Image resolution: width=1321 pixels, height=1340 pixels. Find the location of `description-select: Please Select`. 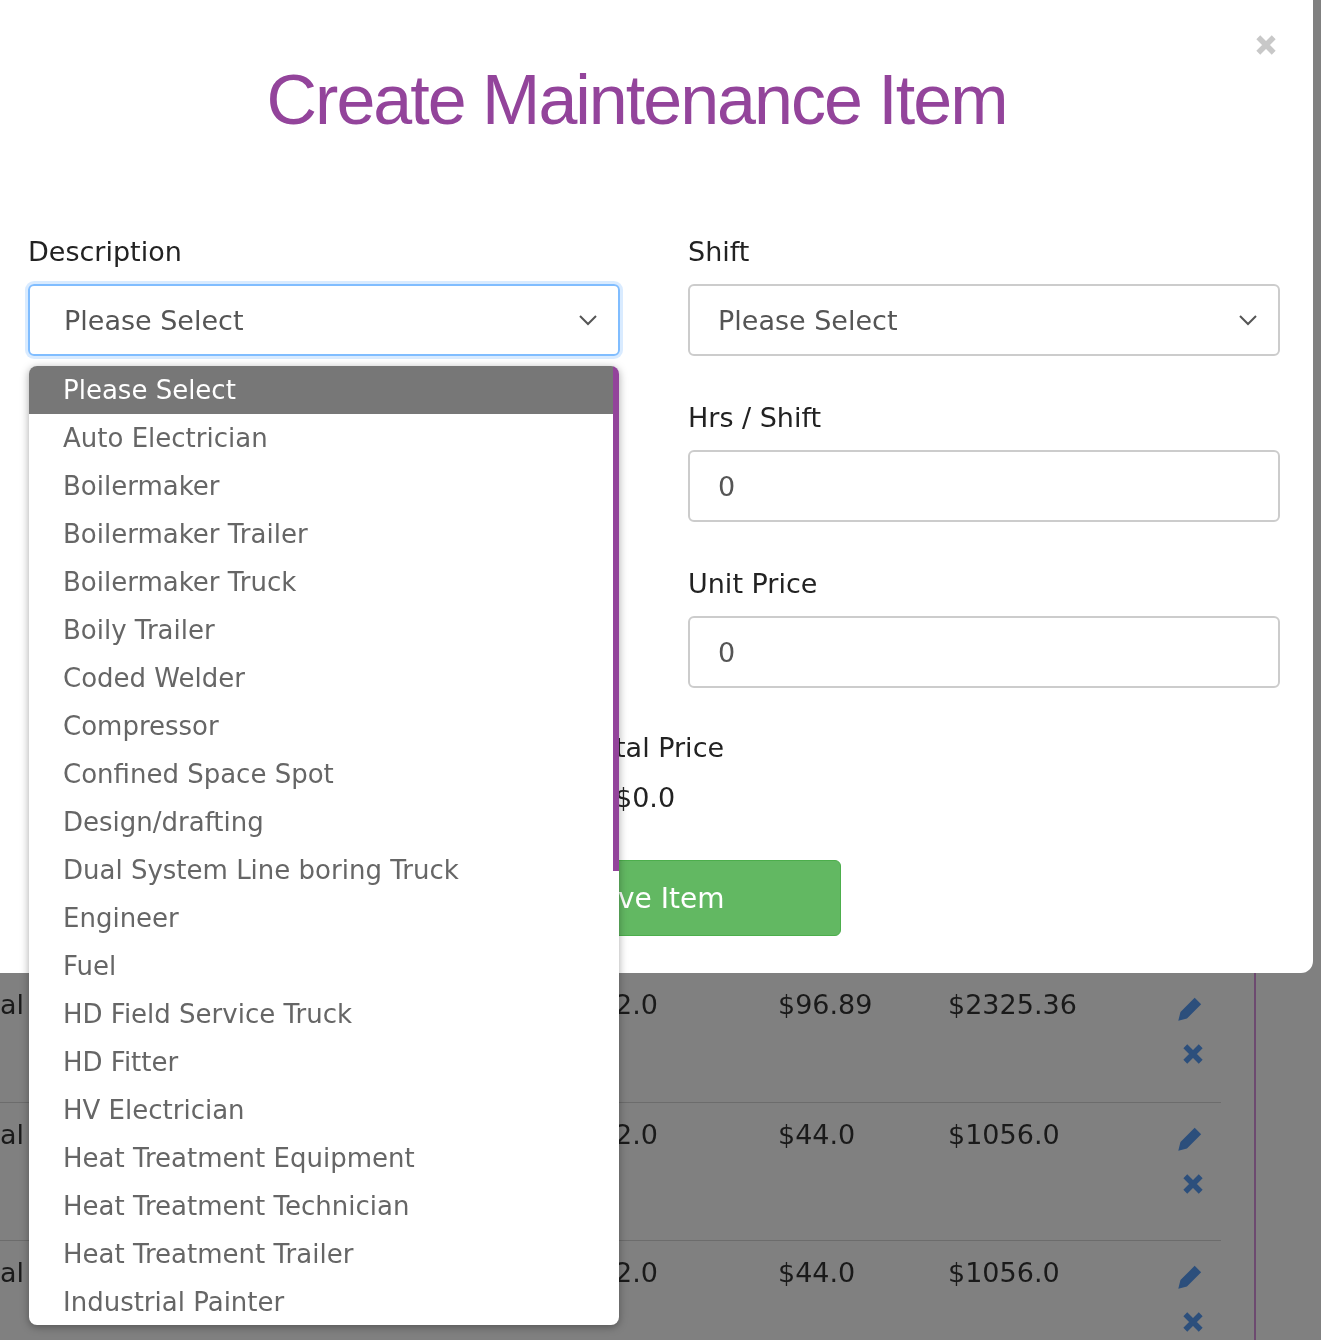

description-select: Please Select is located at coordinates (324, 320).